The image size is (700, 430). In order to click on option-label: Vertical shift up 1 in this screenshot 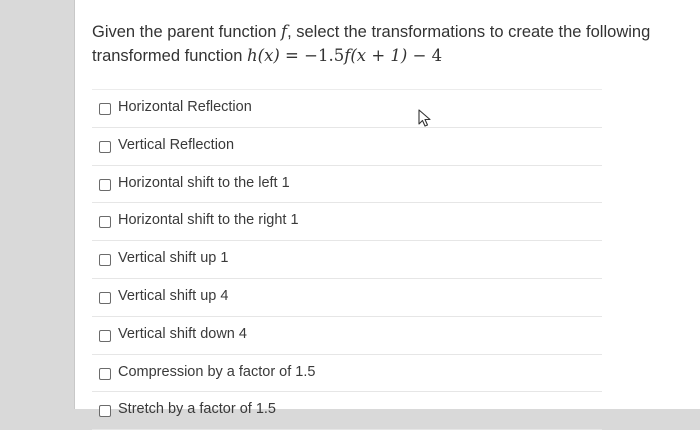, I will do `click(173, 258)`.